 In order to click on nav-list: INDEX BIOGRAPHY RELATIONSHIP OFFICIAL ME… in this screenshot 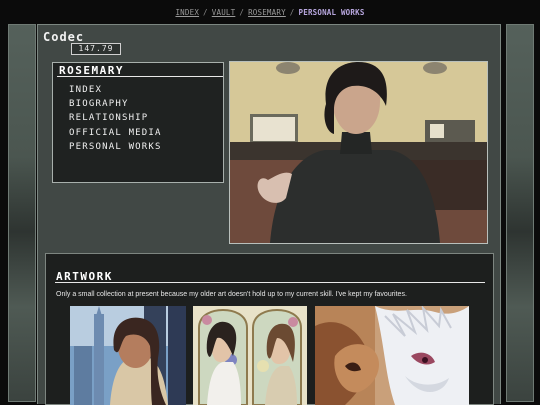, I will do `click(115, 118)`.